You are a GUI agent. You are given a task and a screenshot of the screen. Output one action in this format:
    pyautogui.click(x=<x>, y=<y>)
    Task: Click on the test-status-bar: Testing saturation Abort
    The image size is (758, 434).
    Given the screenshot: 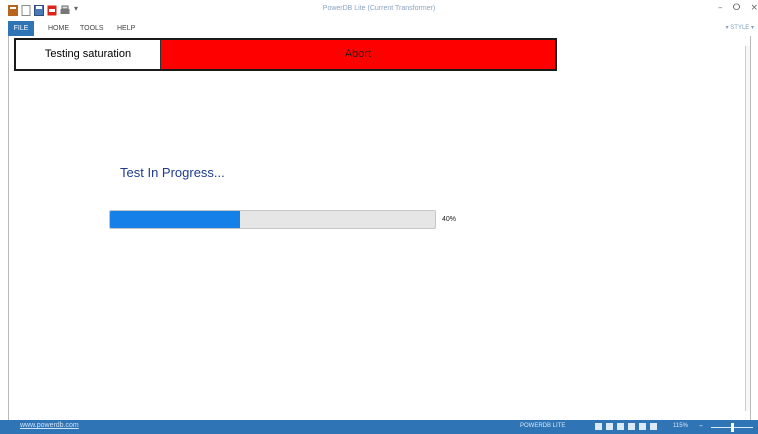 What is the action you would take?
    pyautogui.click(x=285, y=54)
    